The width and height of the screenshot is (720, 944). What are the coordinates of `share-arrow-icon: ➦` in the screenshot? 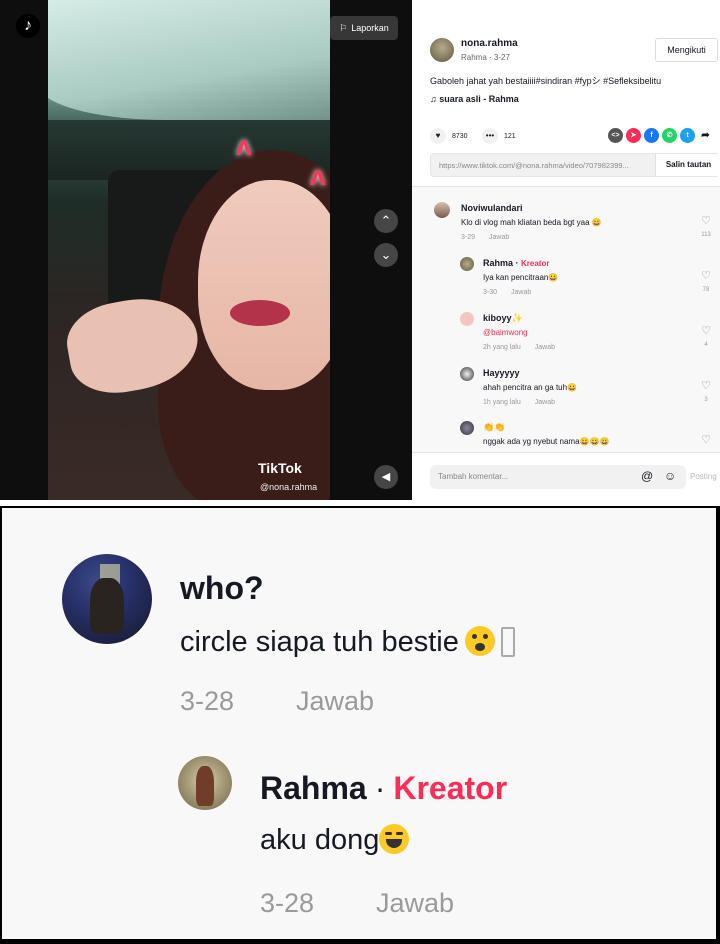 It's located at (705, 135).